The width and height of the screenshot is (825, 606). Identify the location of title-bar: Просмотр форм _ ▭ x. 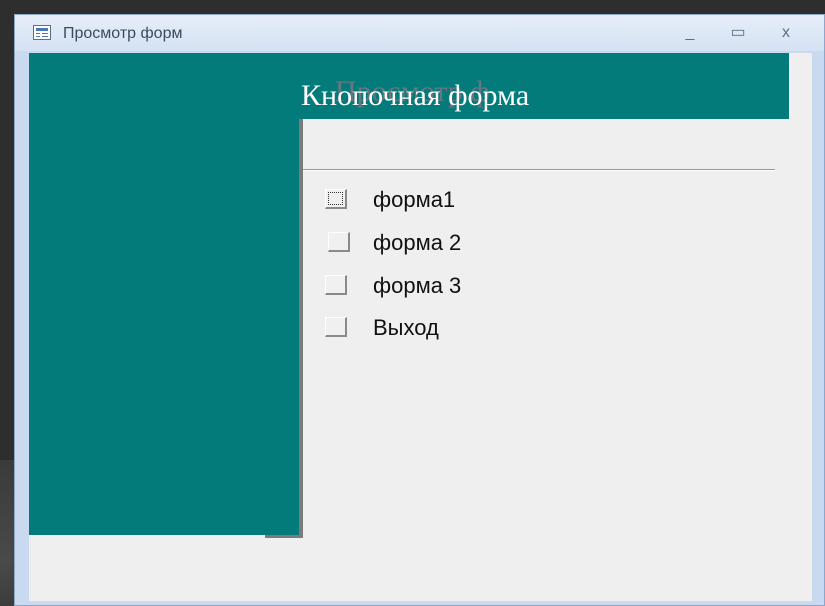
(419, 33).